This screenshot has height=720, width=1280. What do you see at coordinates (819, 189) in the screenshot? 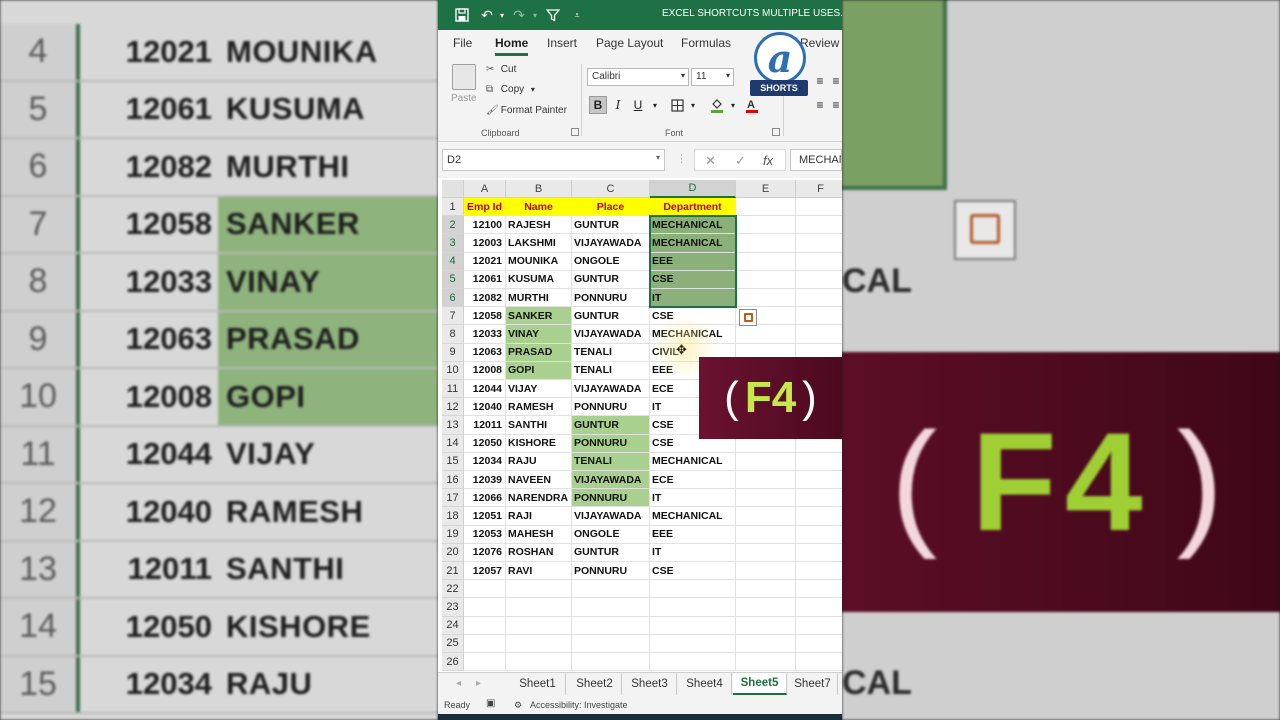
I see `column-header-f: F` at bounding box center [819, 189].